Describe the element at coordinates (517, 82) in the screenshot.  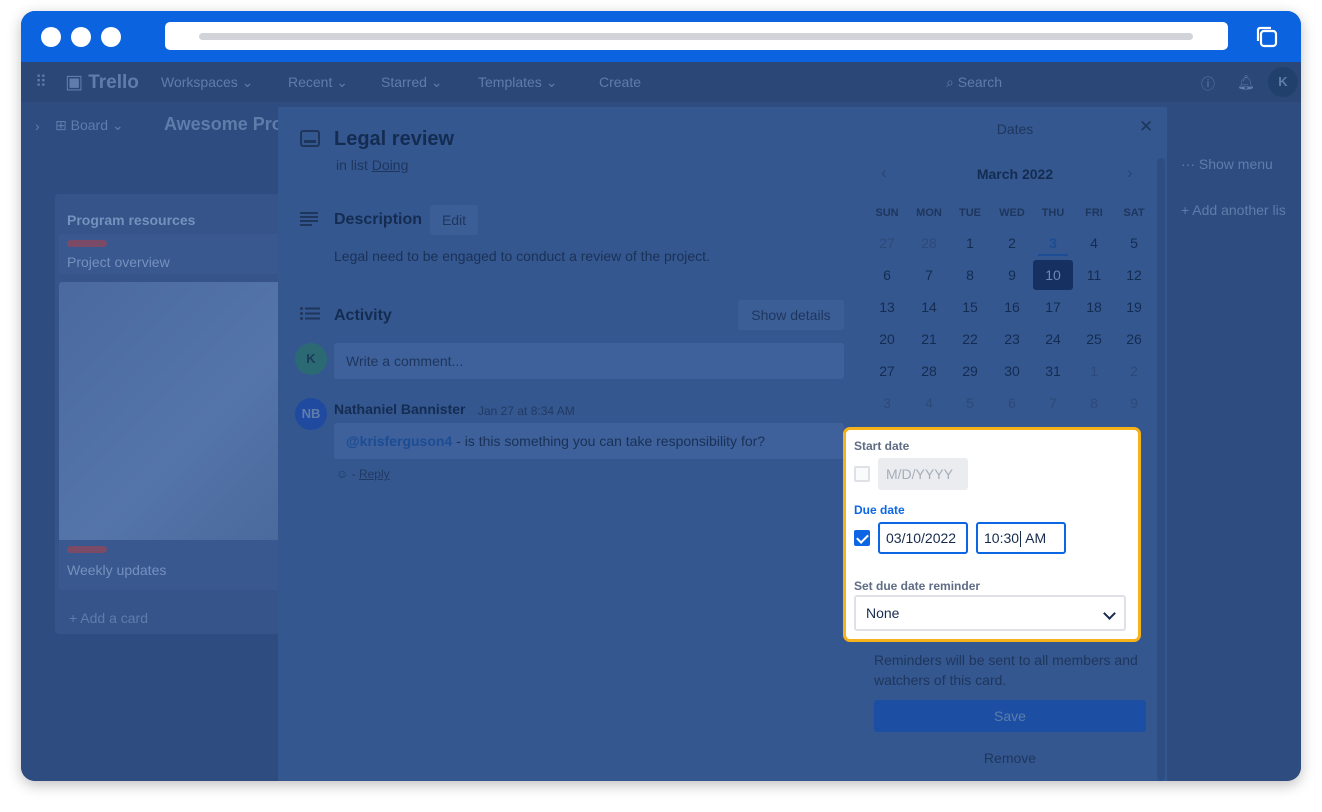
I see `nav-templates: Templates ⌄` at that location.